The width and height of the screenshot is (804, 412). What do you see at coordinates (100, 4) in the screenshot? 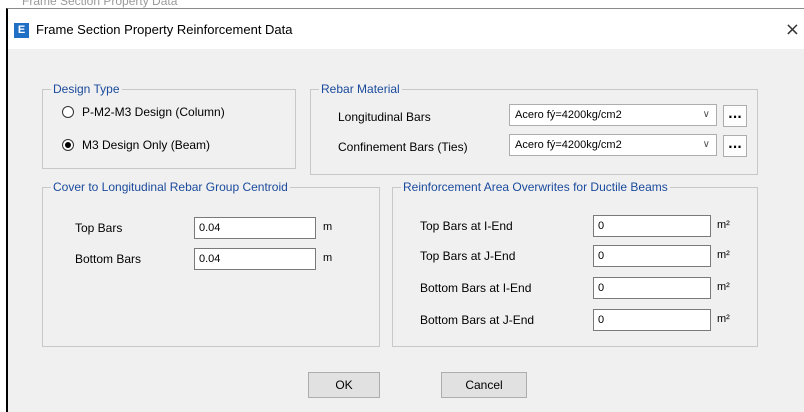
I see `background-window-title: Frame Section Property Data` at bounding box center [100, 4].